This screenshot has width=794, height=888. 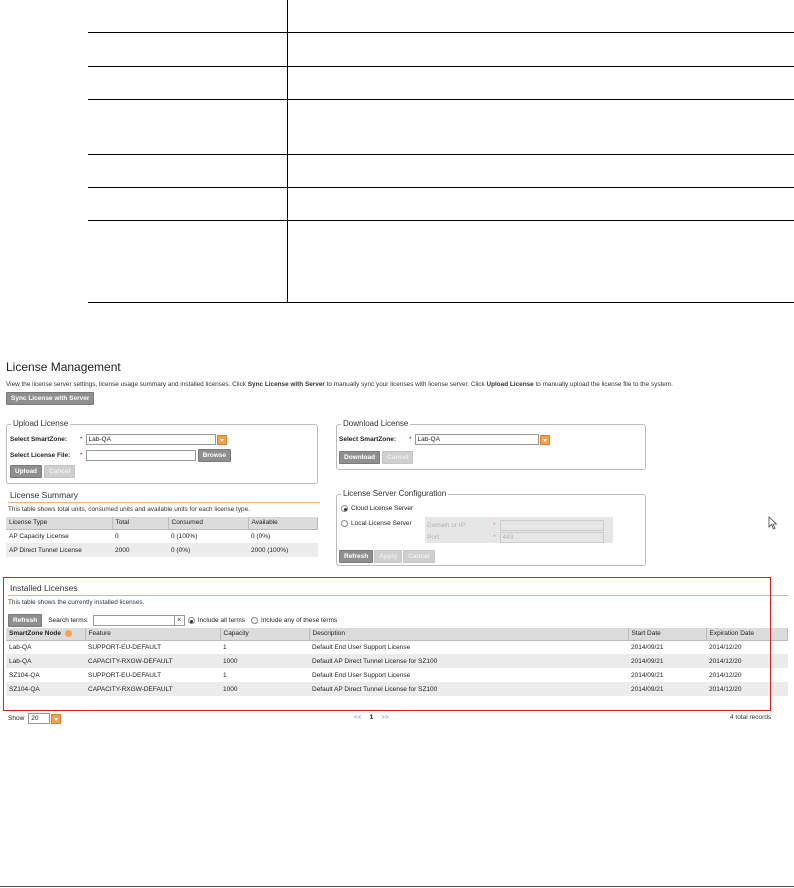 I want to click on table-cell: 0, so click(x=117, y=536).